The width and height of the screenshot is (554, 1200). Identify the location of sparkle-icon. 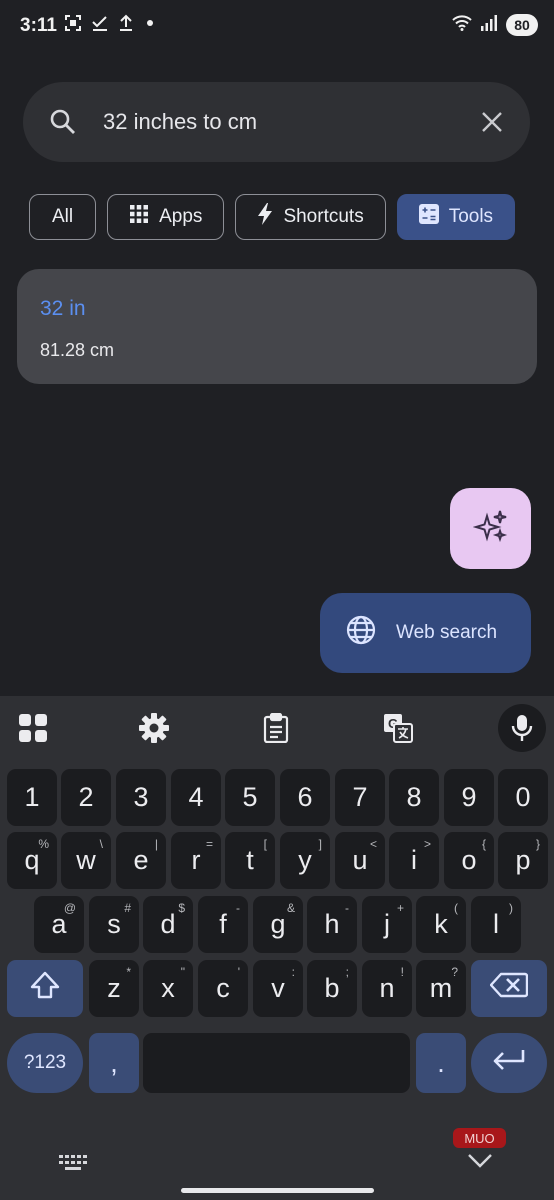
(490, 528).